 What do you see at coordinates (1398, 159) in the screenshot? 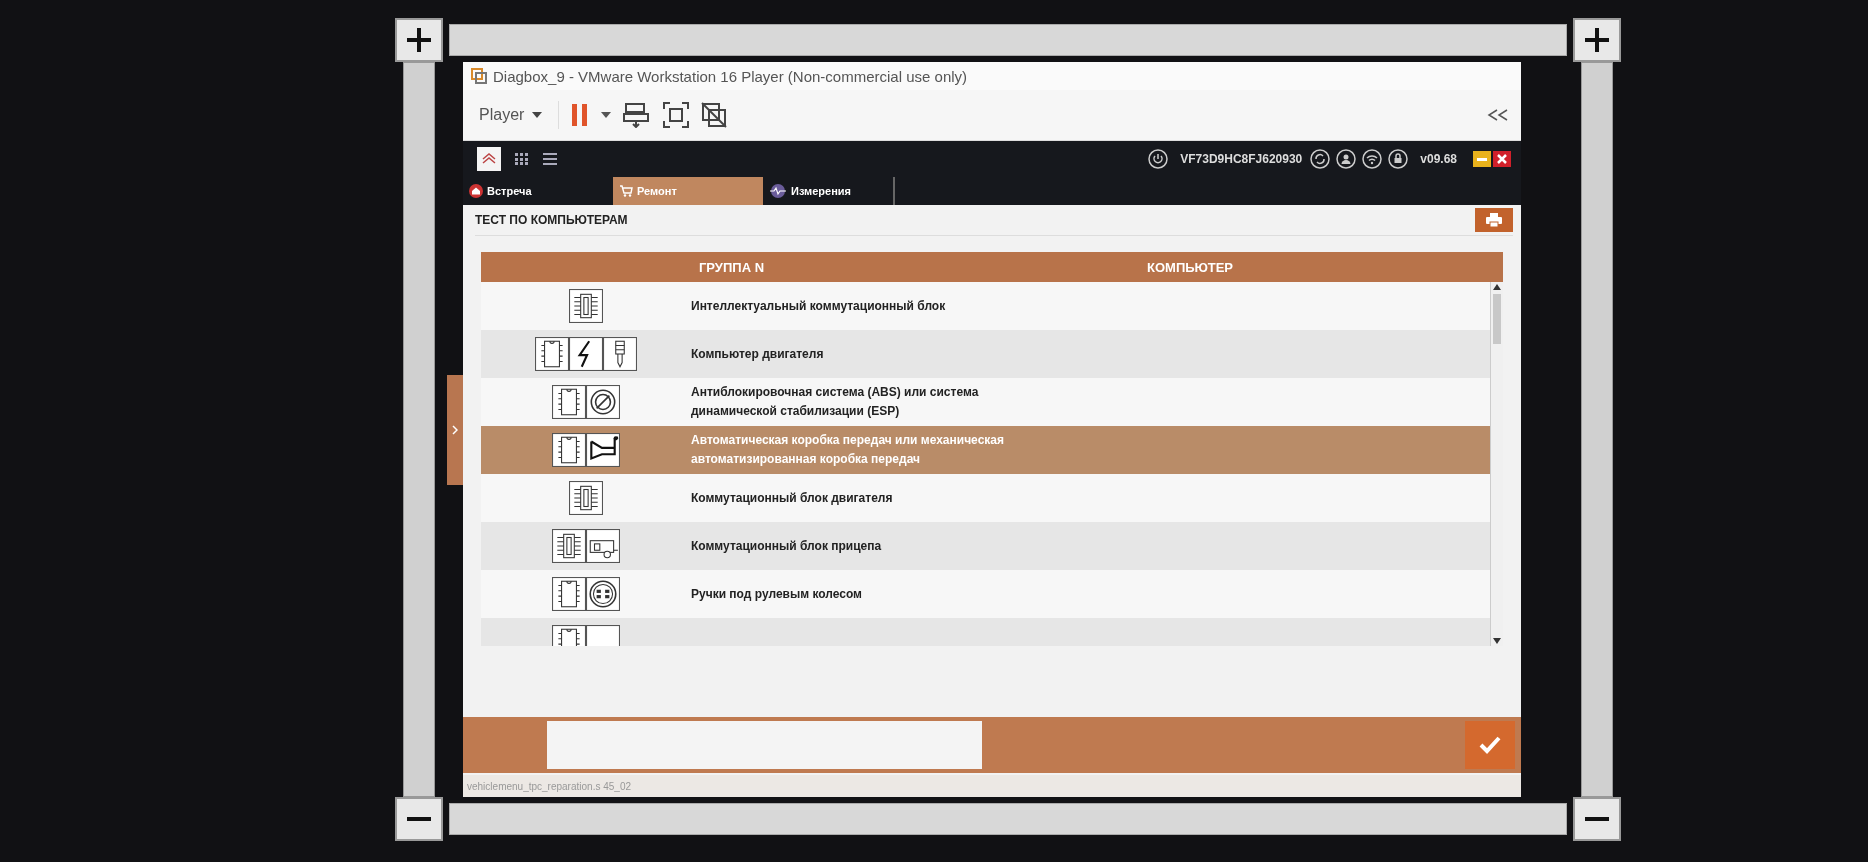
I see `lock-icon` at bounding box center [1398, 159].